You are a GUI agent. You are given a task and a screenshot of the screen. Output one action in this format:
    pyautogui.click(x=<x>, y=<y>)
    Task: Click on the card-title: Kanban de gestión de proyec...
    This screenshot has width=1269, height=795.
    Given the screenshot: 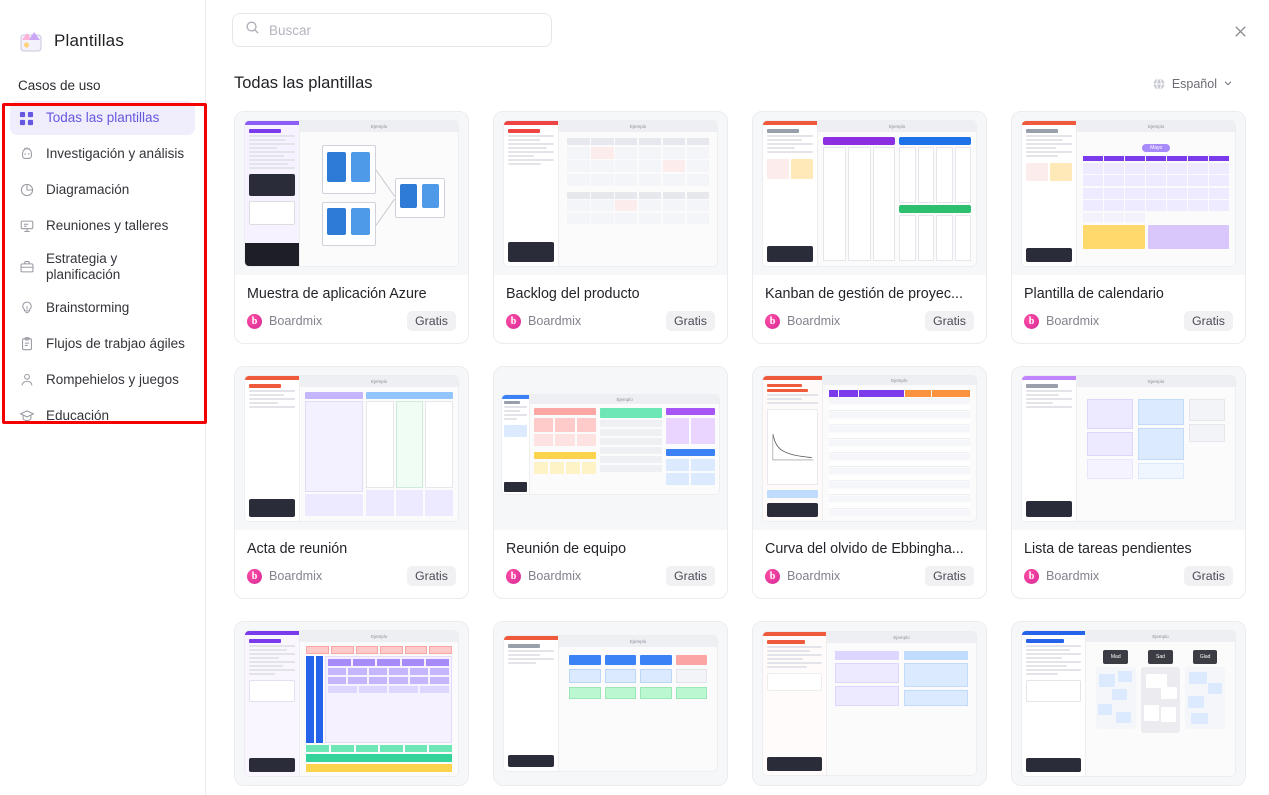 What is the action you would take?
    pyautogui.click(x=864, y=294)
    